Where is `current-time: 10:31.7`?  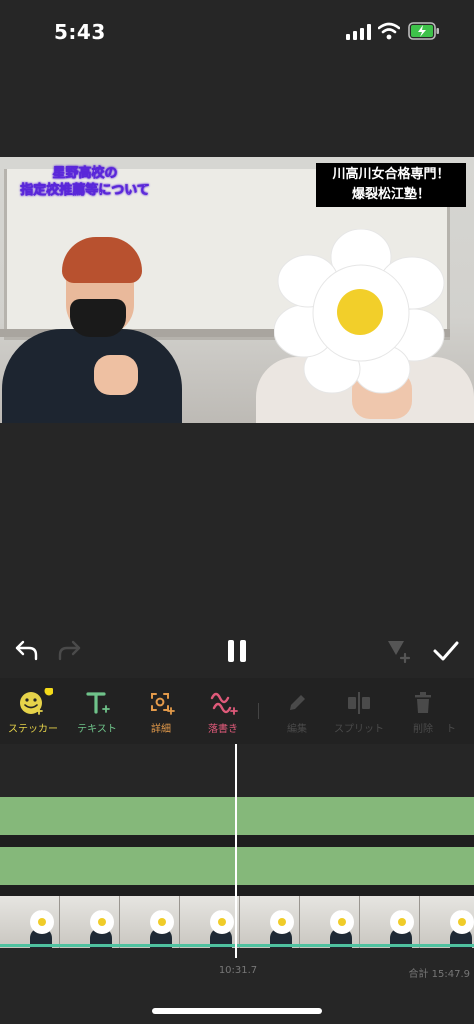 current-time: 10:31.7 is located at coordinates (238, 970).